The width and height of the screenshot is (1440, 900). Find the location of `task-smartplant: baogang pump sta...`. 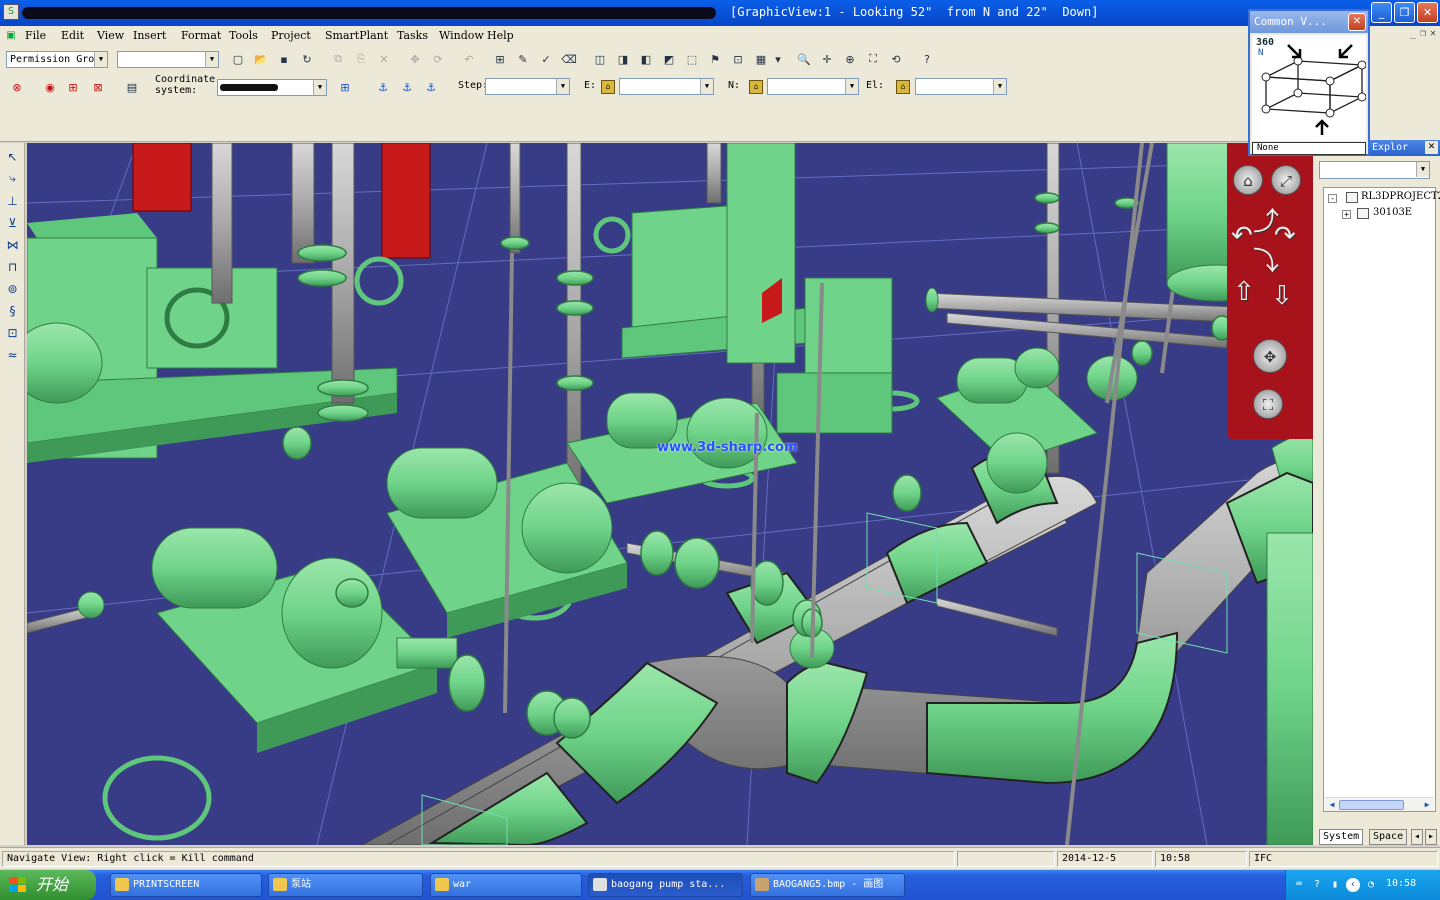

task-smartplant: baogang pump sta... is located at coordinates (665, 885).